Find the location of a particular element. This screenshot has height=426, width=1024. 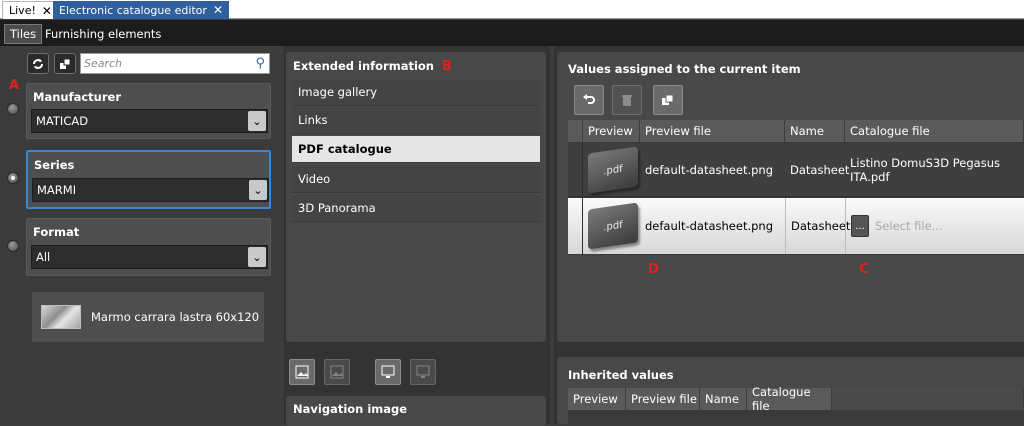

subtab-furnishing-elements: Furnishing elements is located at coordinates (103, 34).